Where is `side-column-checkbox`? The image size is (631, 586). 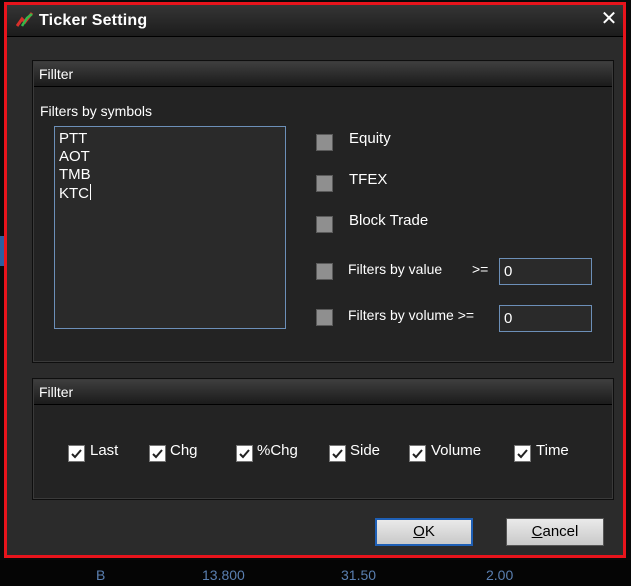
side-column-checkbox is located at coordinates (337, 453).